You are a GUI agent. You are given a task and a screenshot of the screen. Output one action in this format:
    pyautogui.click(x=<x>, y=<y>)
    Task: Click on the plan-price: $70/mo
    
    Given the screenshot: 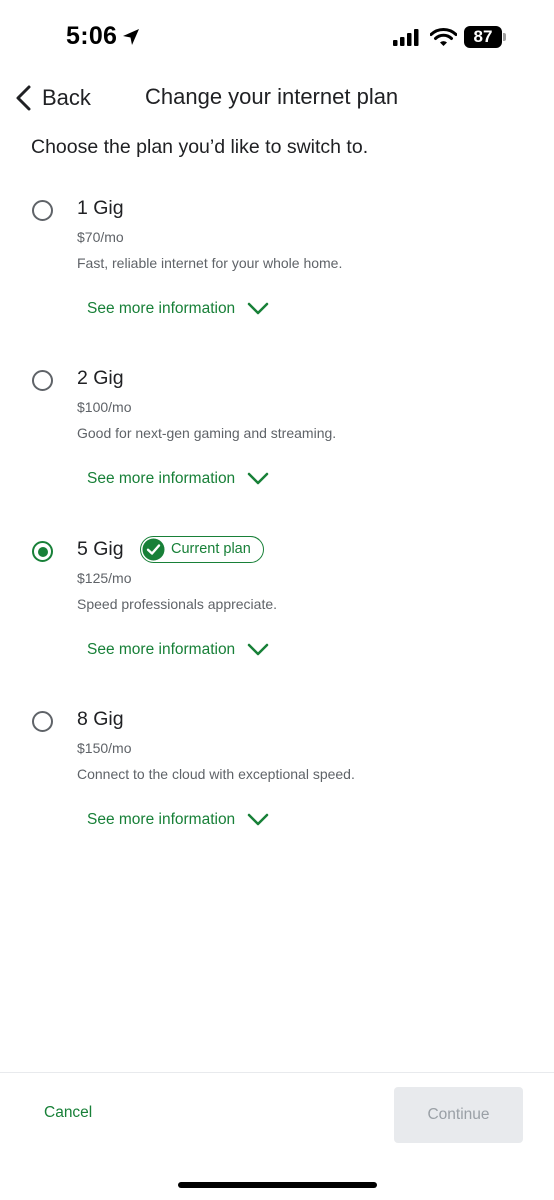 What is the action you would take?
    pyautogui.click(x=100, y=237)
    